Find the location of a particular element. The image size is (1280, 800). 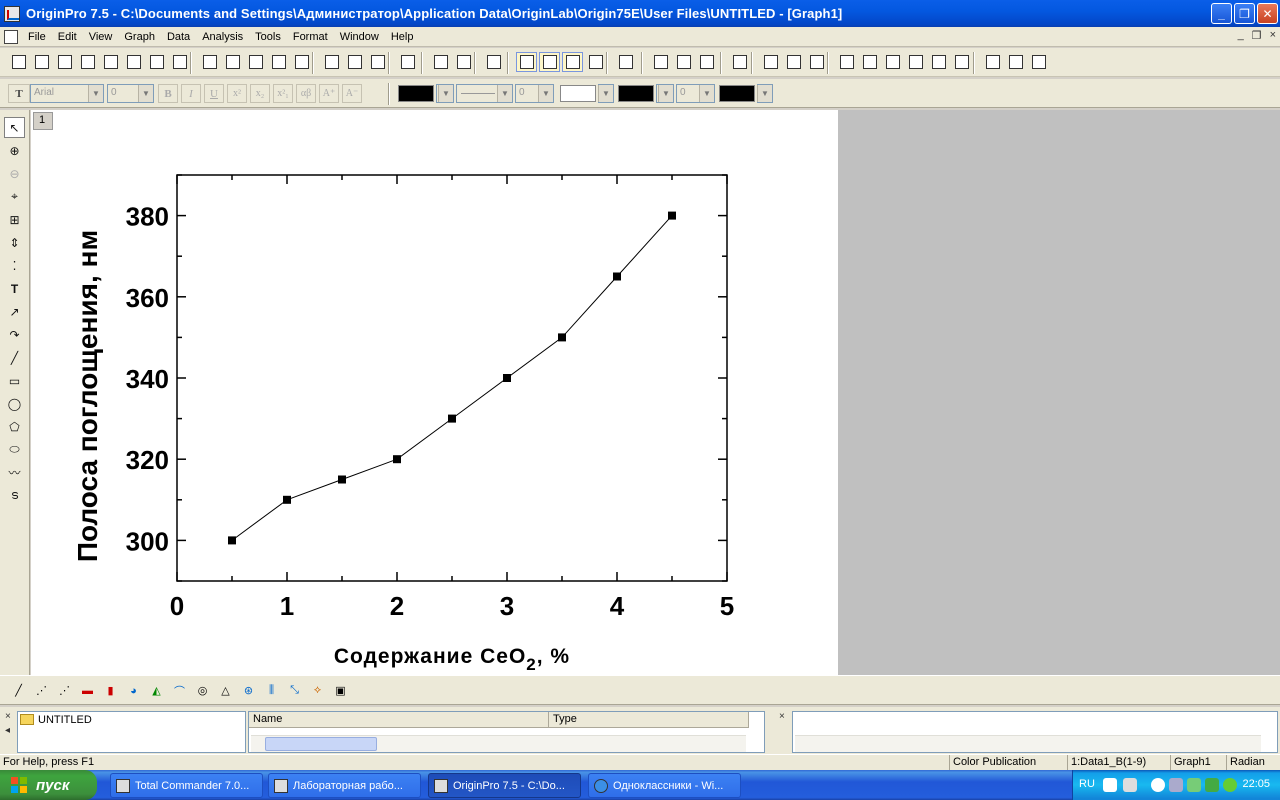

axis-top-icon is located at coordinates (869, 62).